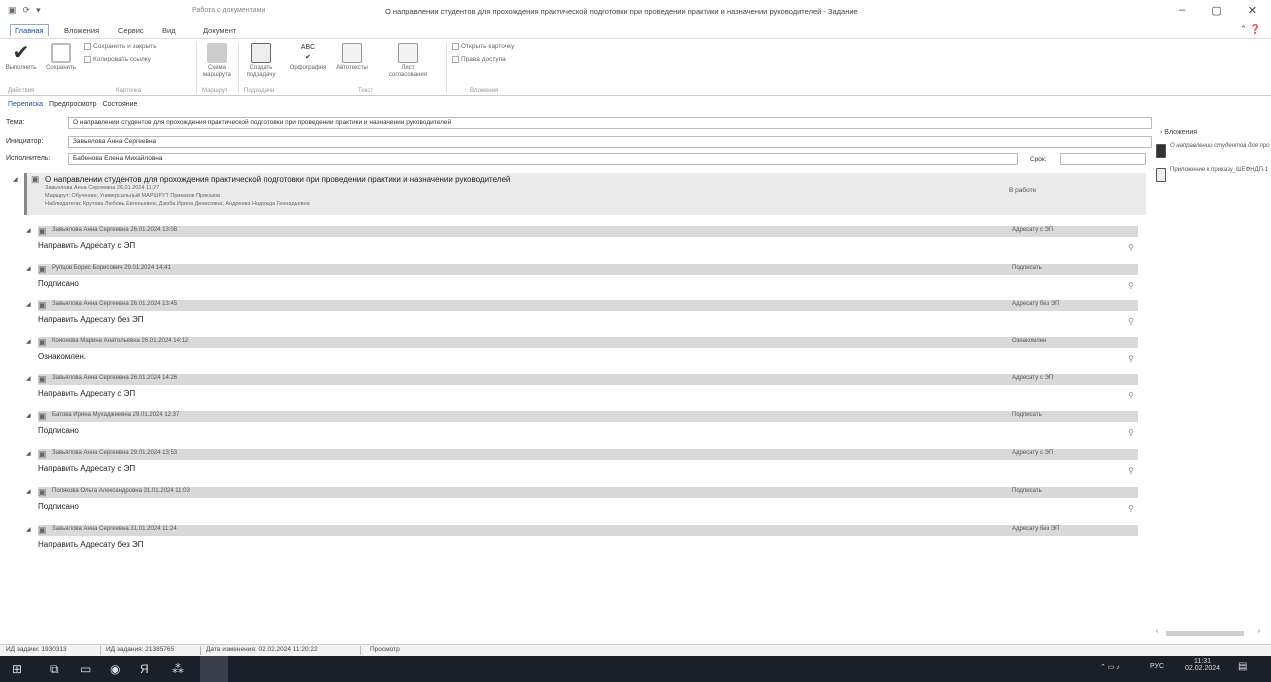 The image size is (1271, 682). I want to click on file-explorer-icon: ▭, so click(85, 669).